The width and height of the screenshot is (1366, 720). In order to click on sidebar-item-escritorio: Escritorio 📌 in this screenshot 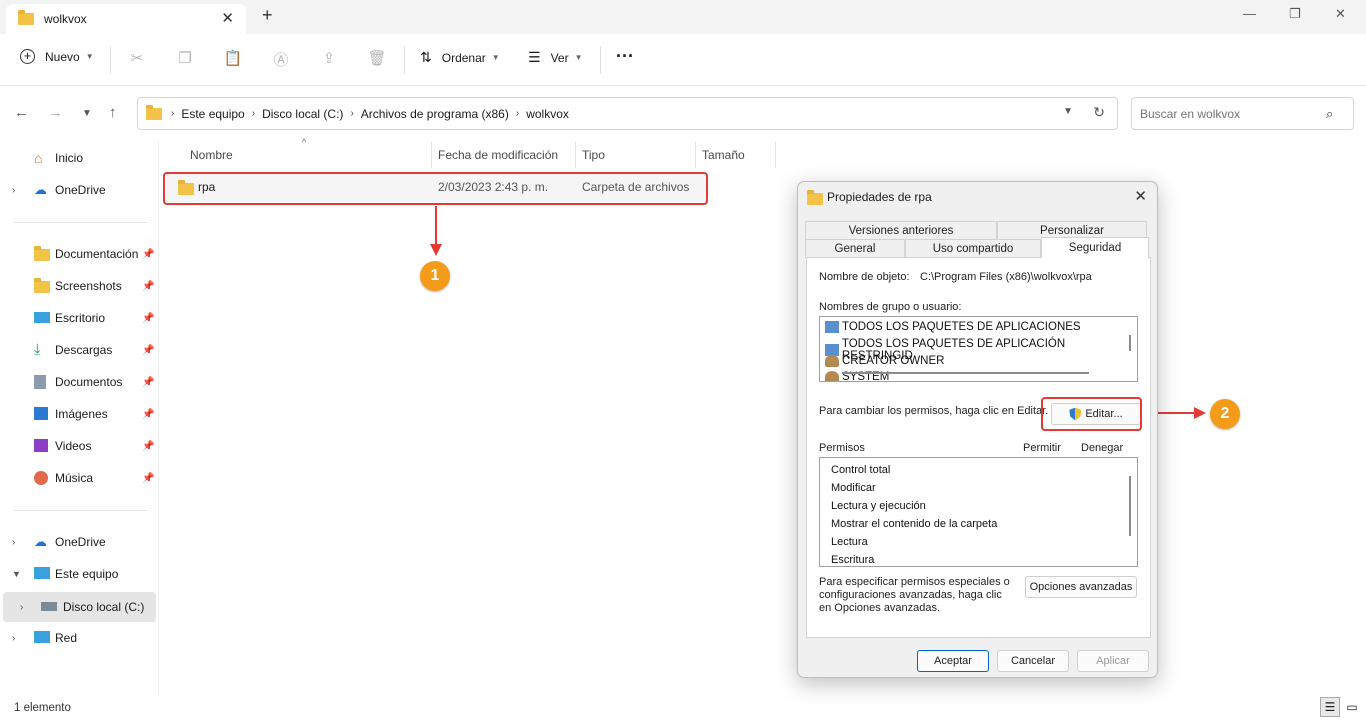, I will do `click(78, 318)`.